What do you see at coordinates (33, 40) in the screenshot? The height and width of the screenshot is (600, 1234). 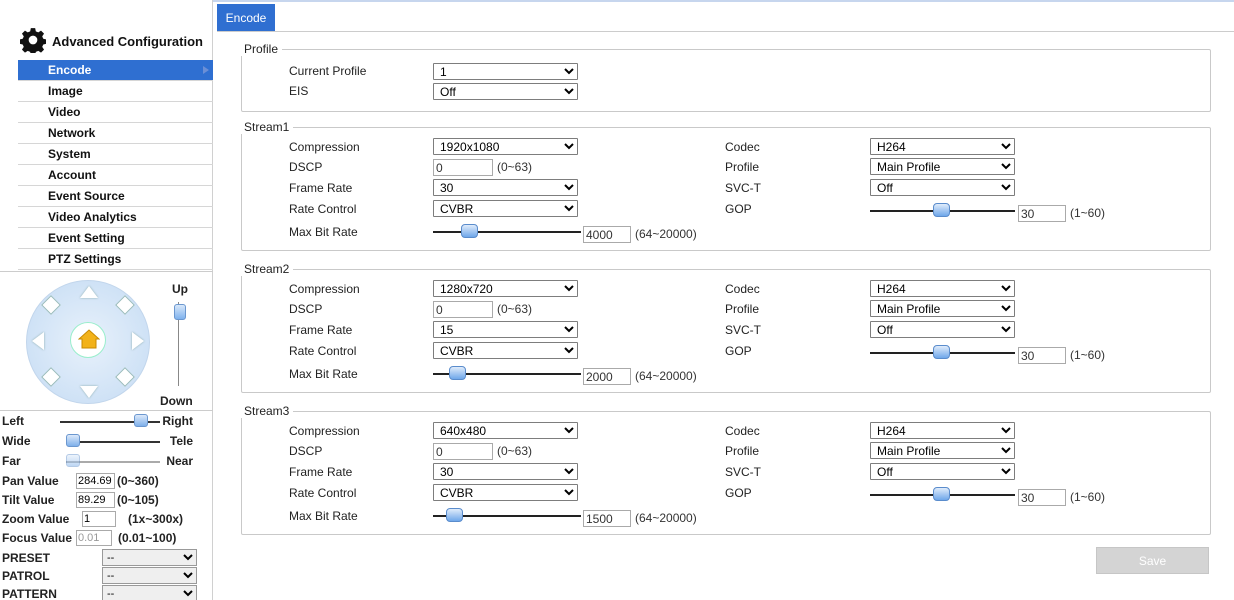 I see `gear-icon` at bounding box center [33, 40].